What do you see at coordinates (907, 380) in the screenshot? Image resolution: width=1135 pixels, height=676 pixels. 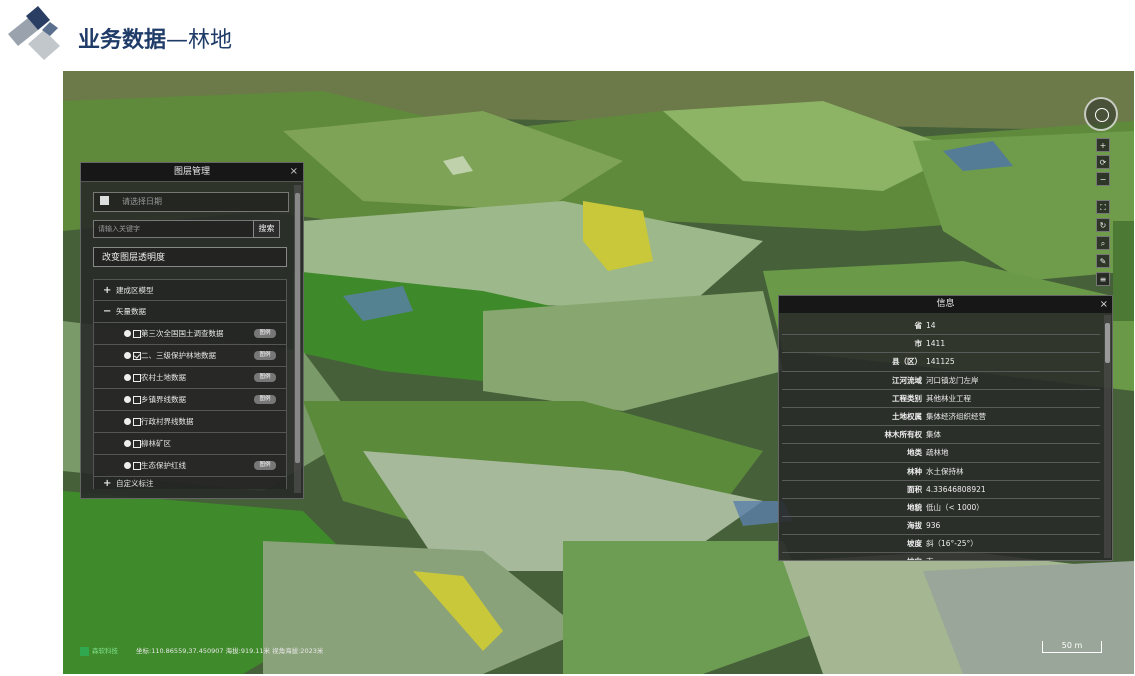 I see `attribute-key: 江河流域` at bounding box center [907, 380].